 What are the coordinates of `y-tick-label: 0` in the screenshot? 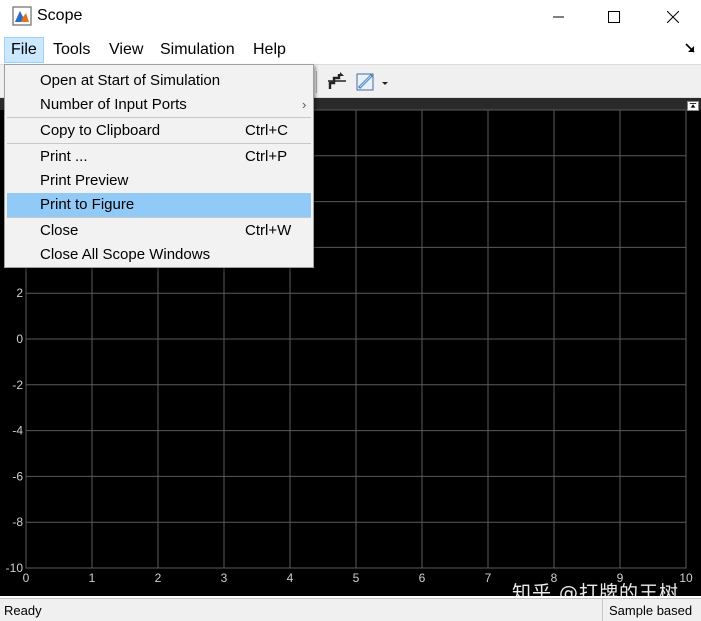 It's located at (19, 339).